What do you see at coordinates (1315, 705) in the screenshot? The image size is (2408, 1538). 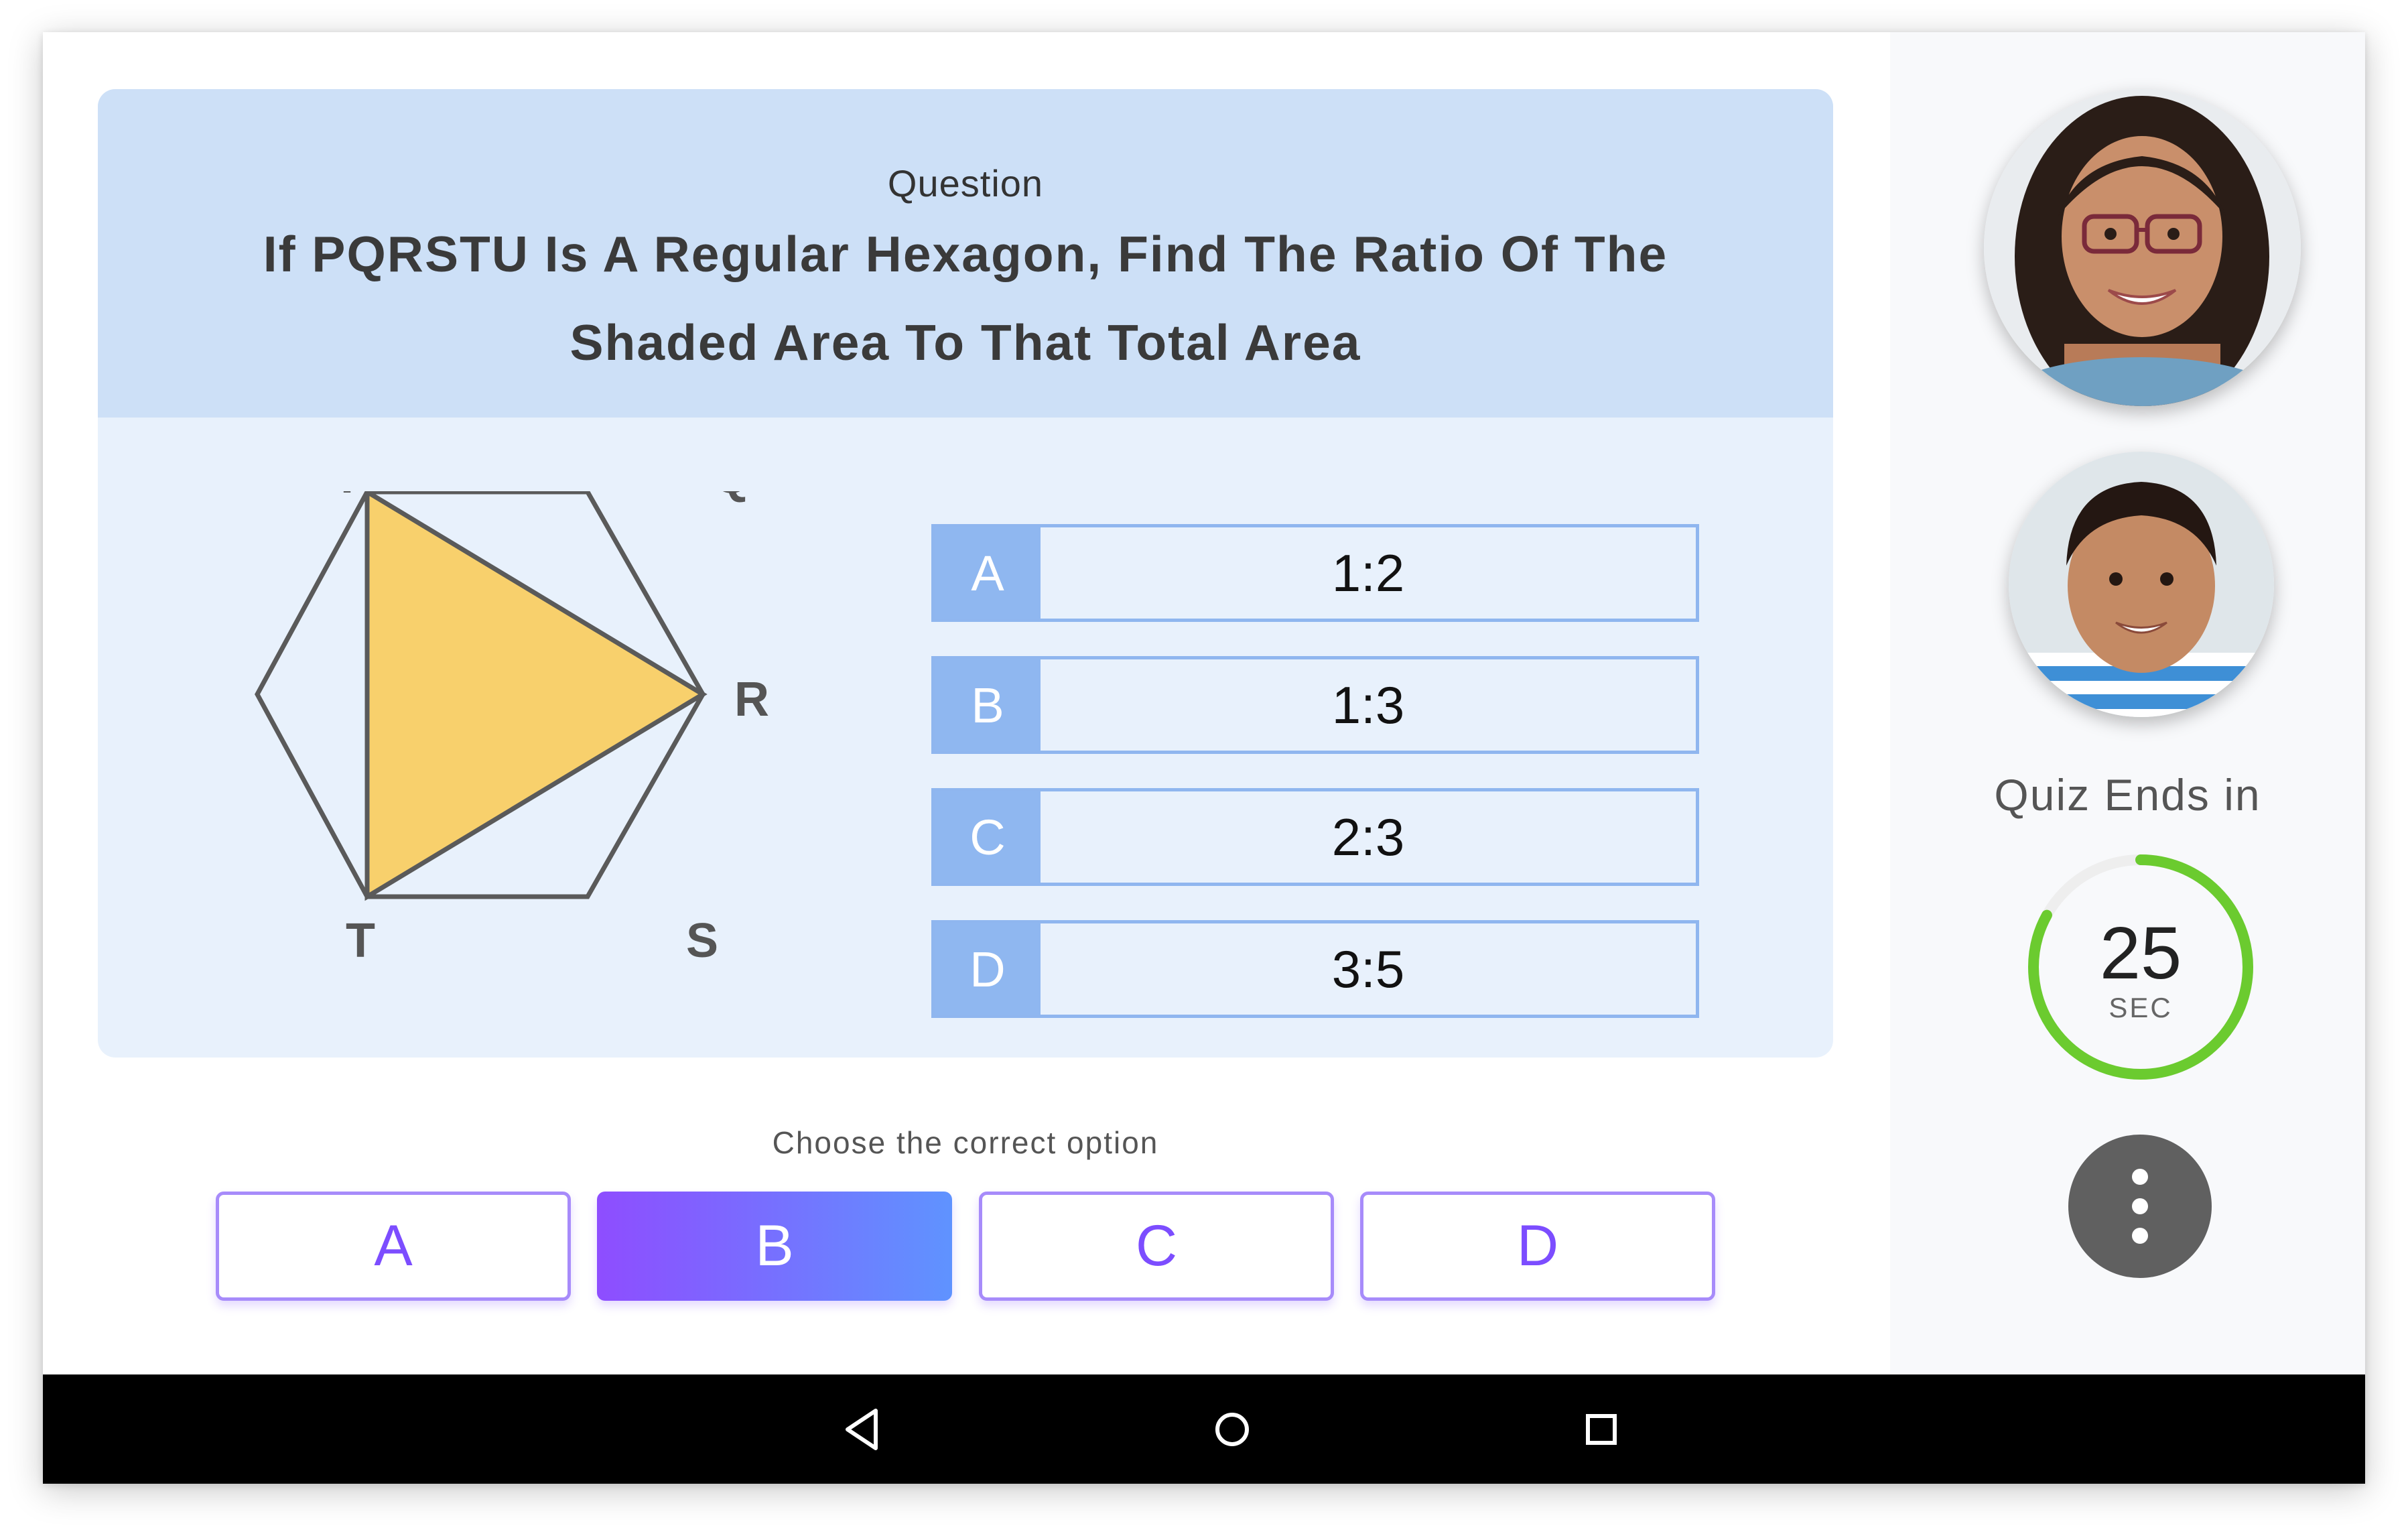 I see `option-b-row: B 1:3` at bounding box center [1315, 705].